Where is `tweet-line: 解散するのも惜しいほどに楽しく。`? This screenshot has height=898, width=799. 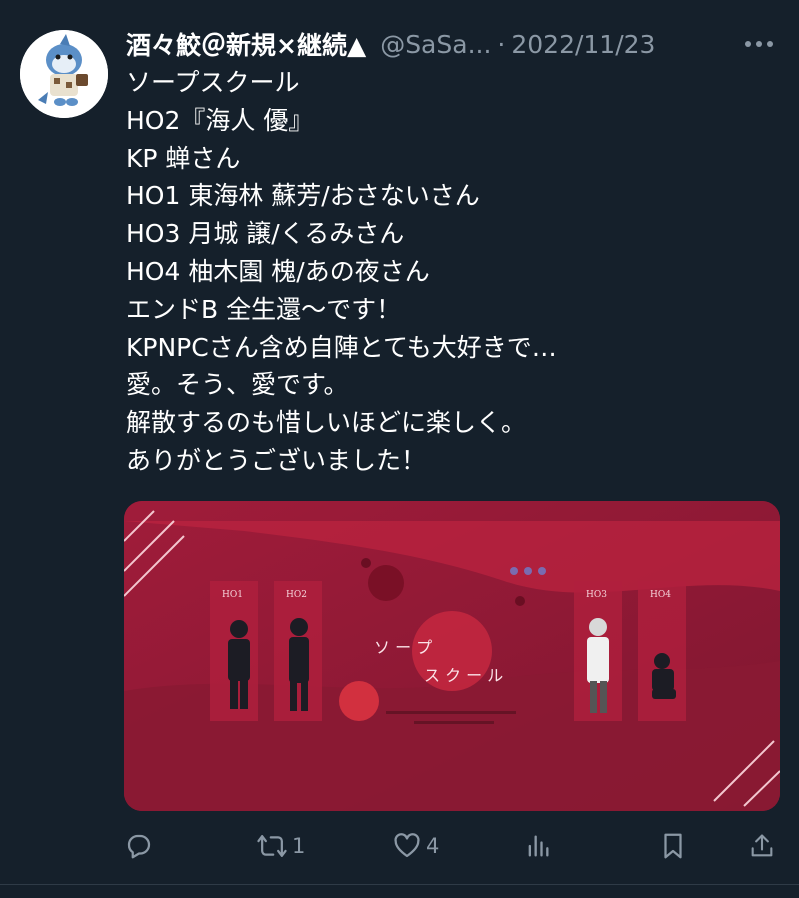
tweet-line: 解散するのも惜しいほどに楽しく。 is located at coordinates (326, 423).